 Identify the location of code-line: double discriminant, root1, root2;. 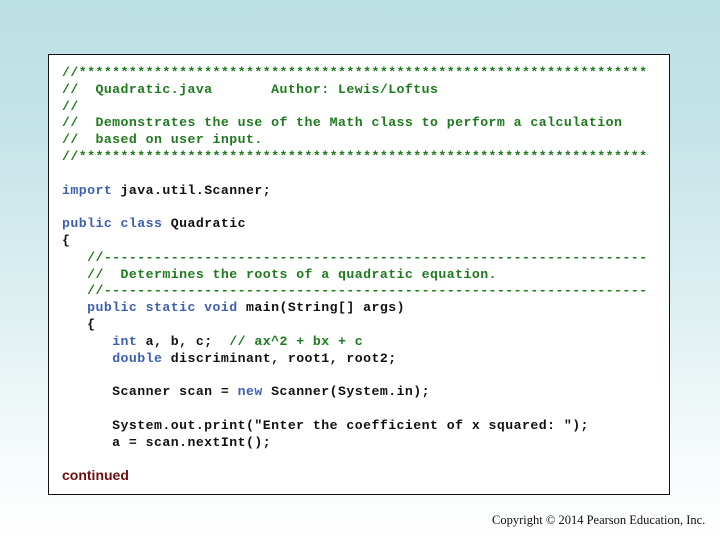
(354, 359).